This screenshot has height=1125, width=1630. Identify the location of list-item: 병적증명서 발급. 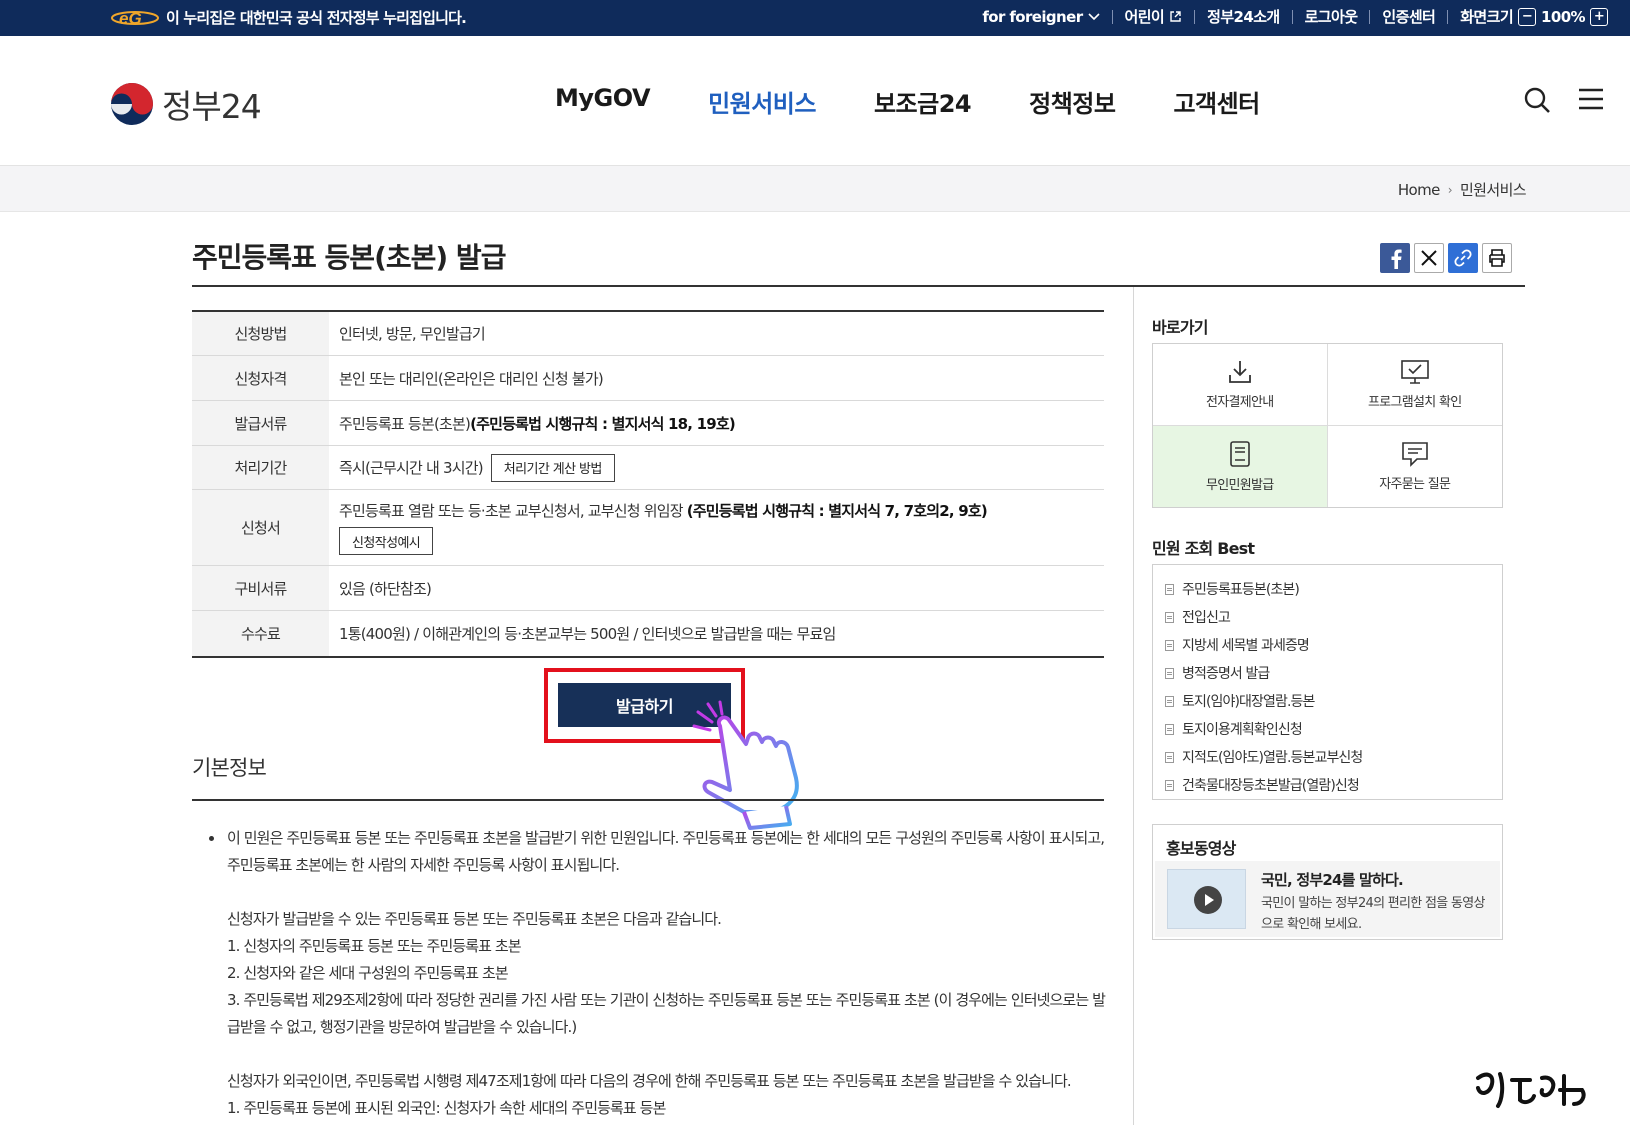
(1333, 673).